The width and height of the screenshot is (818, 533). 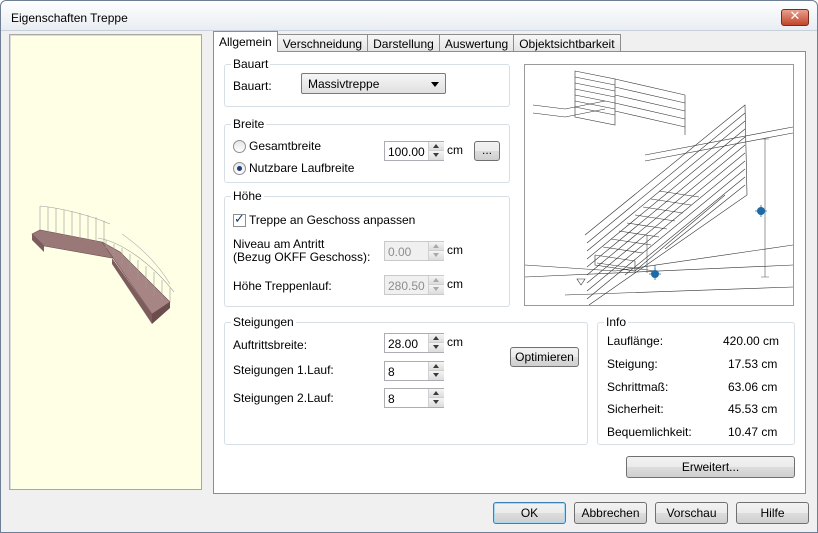 What do you see at coordinates (635, 409) in the screenshot?
I see `info-sicherheit-label: Sicherheit:` at bounding box center [635, 409].